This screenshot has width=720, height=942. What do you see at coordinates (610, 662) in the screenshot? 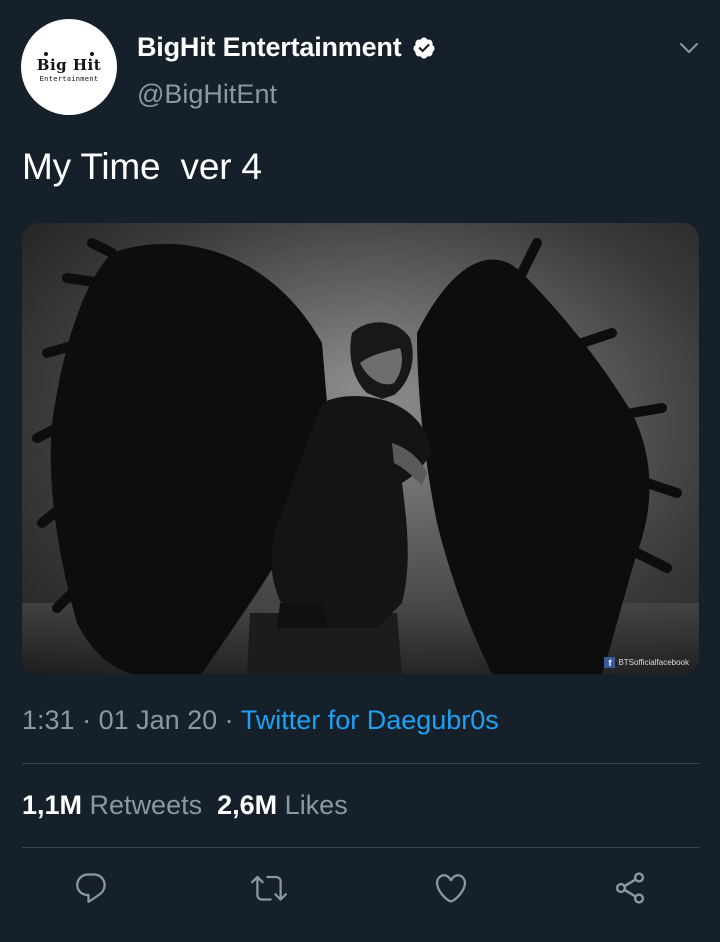
I see `facebook-icon: f` at bounding box center [610, 662].